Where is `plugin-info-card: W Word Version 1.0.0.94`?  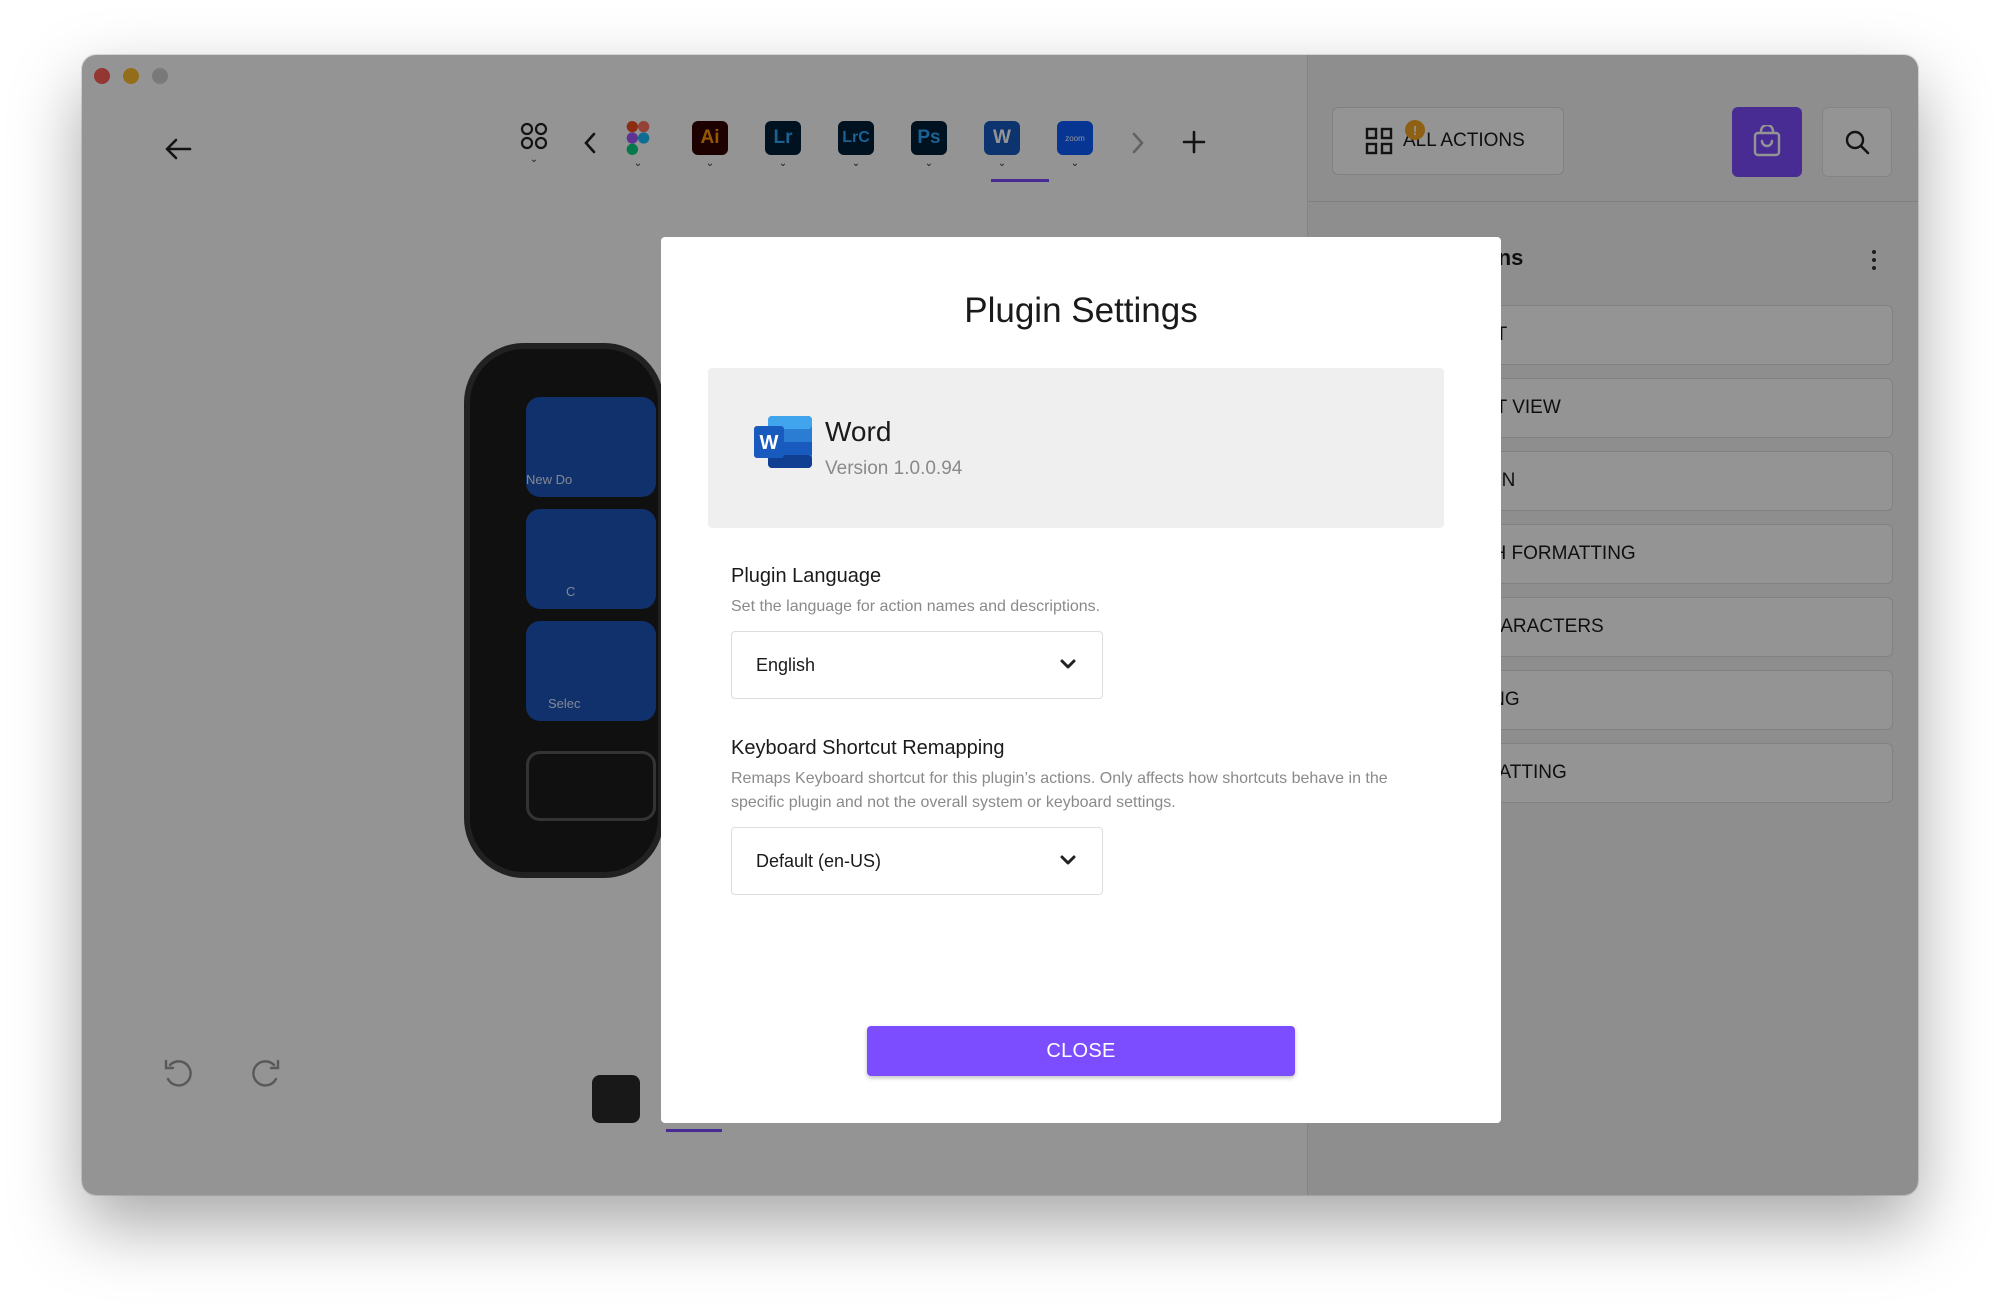
plugin-info-card: W Word Version 1.0.0.94 is located at coordinates (1076, 448).